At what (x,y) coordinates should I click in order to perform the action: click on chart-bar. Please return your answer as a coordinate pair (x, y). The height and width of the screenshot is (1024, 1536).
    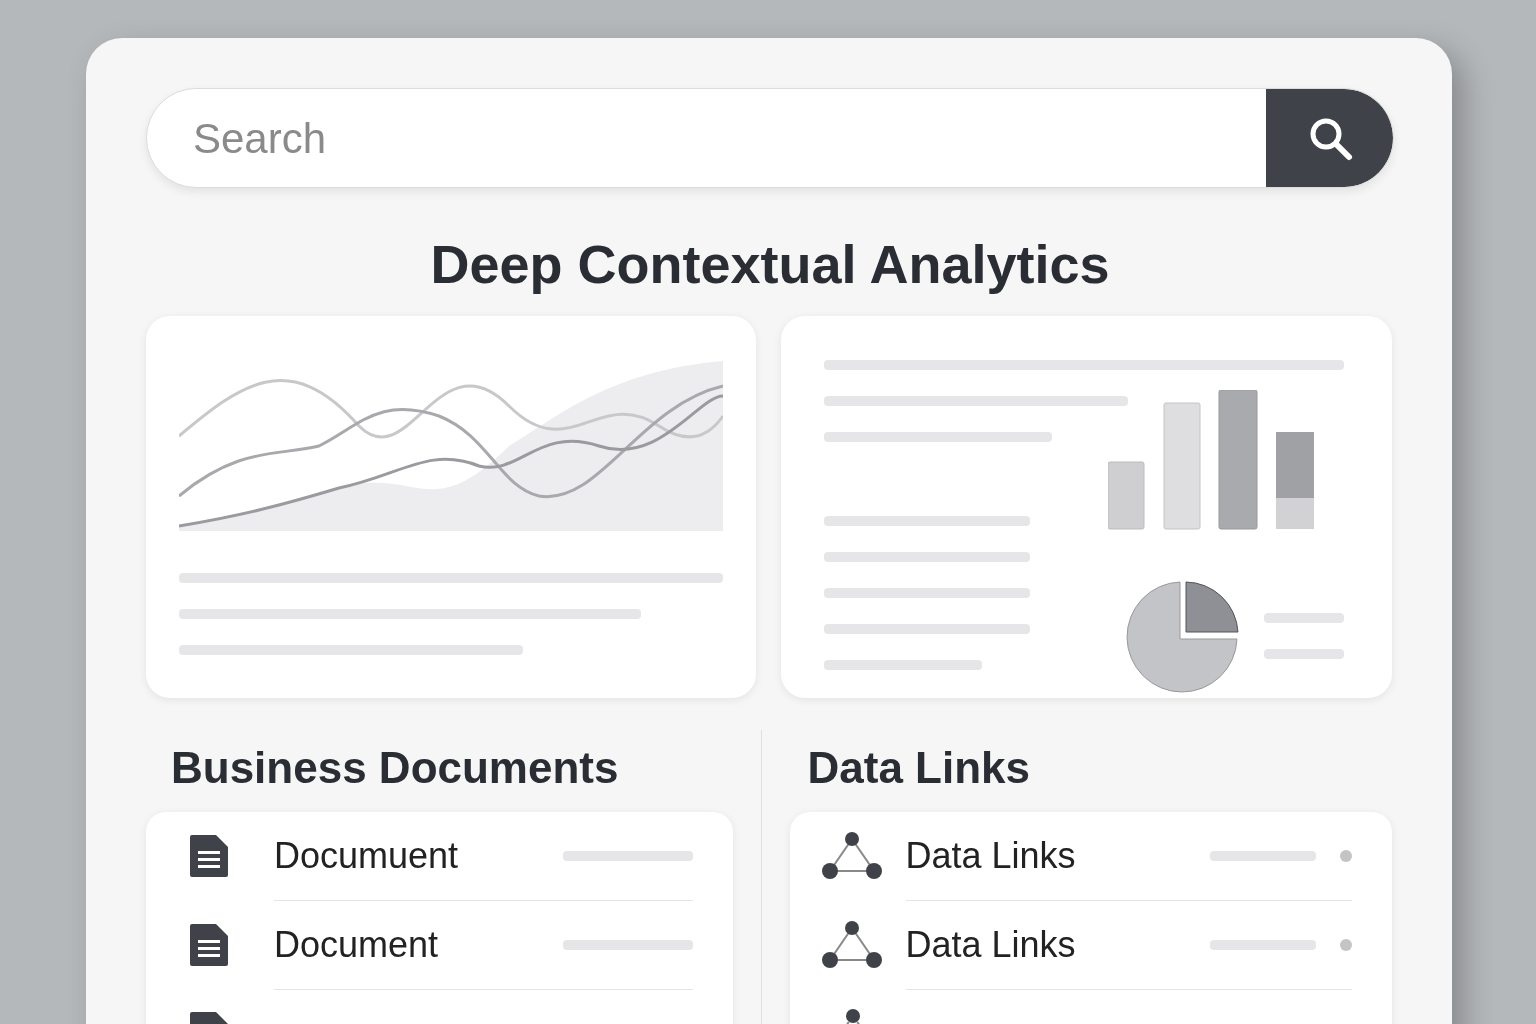
    Looking at the image, I should click on (1126, 495).